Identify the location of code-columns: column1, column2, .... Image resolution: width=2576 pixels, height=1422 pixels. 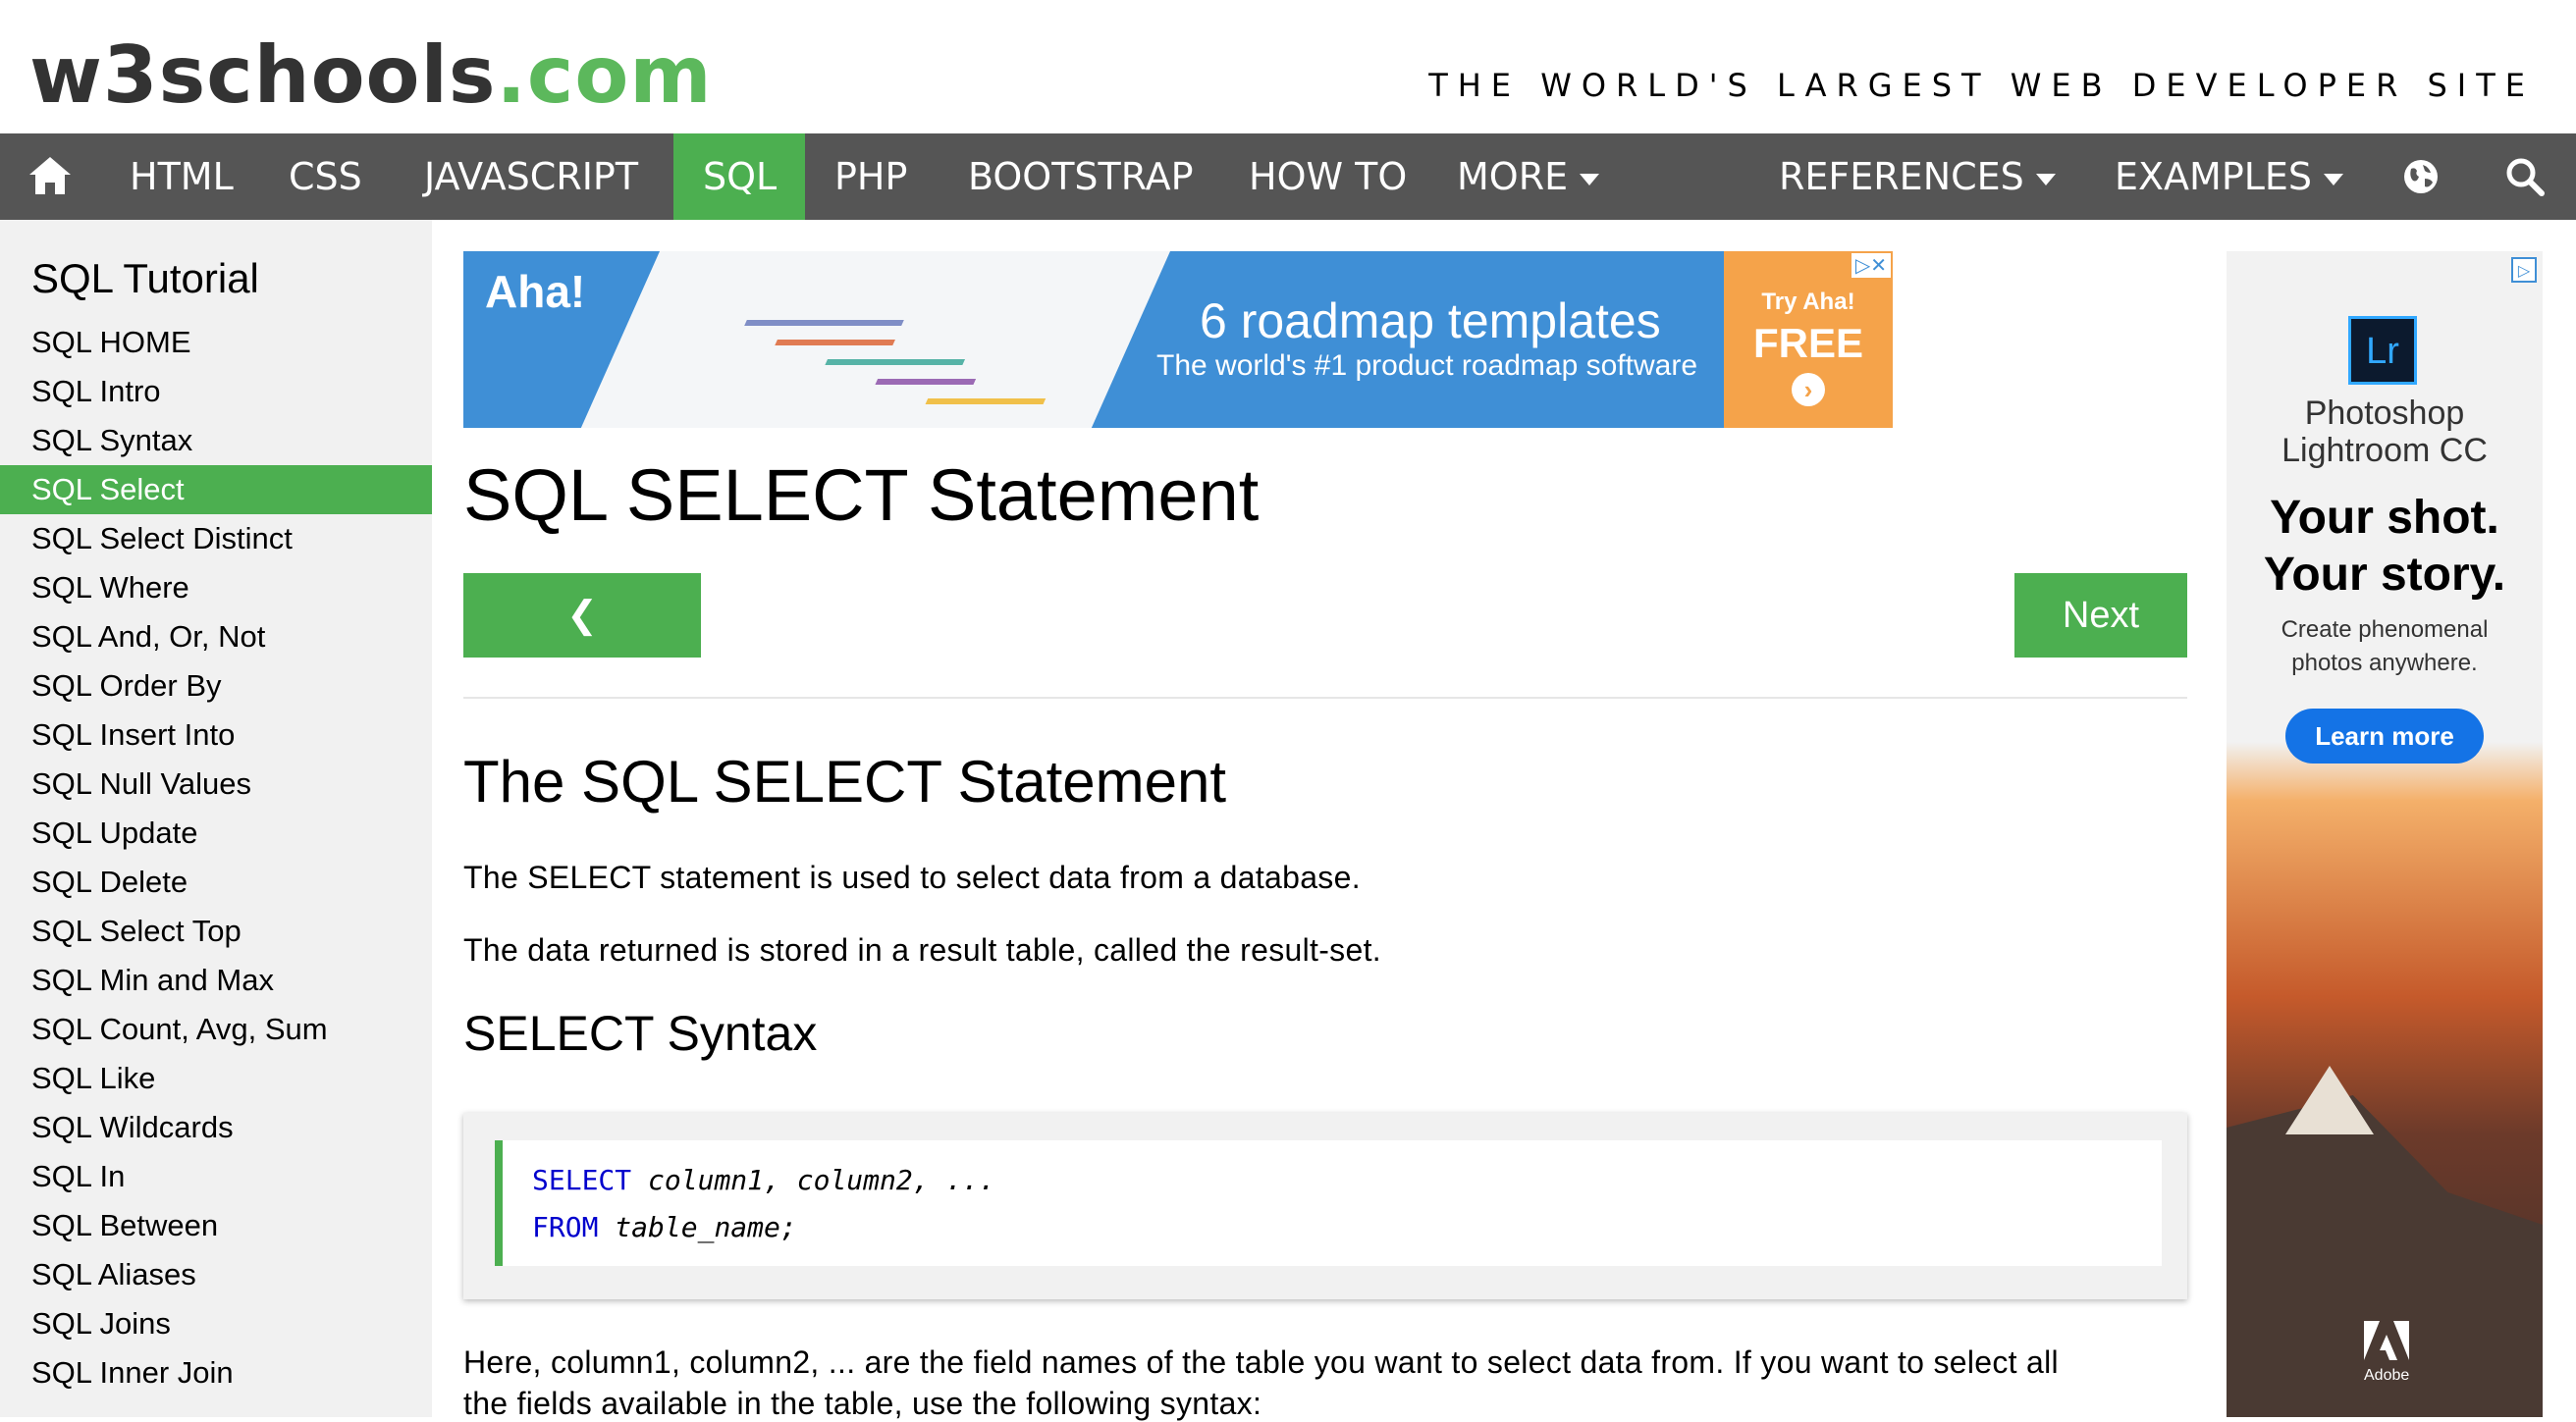
(813, 1180).